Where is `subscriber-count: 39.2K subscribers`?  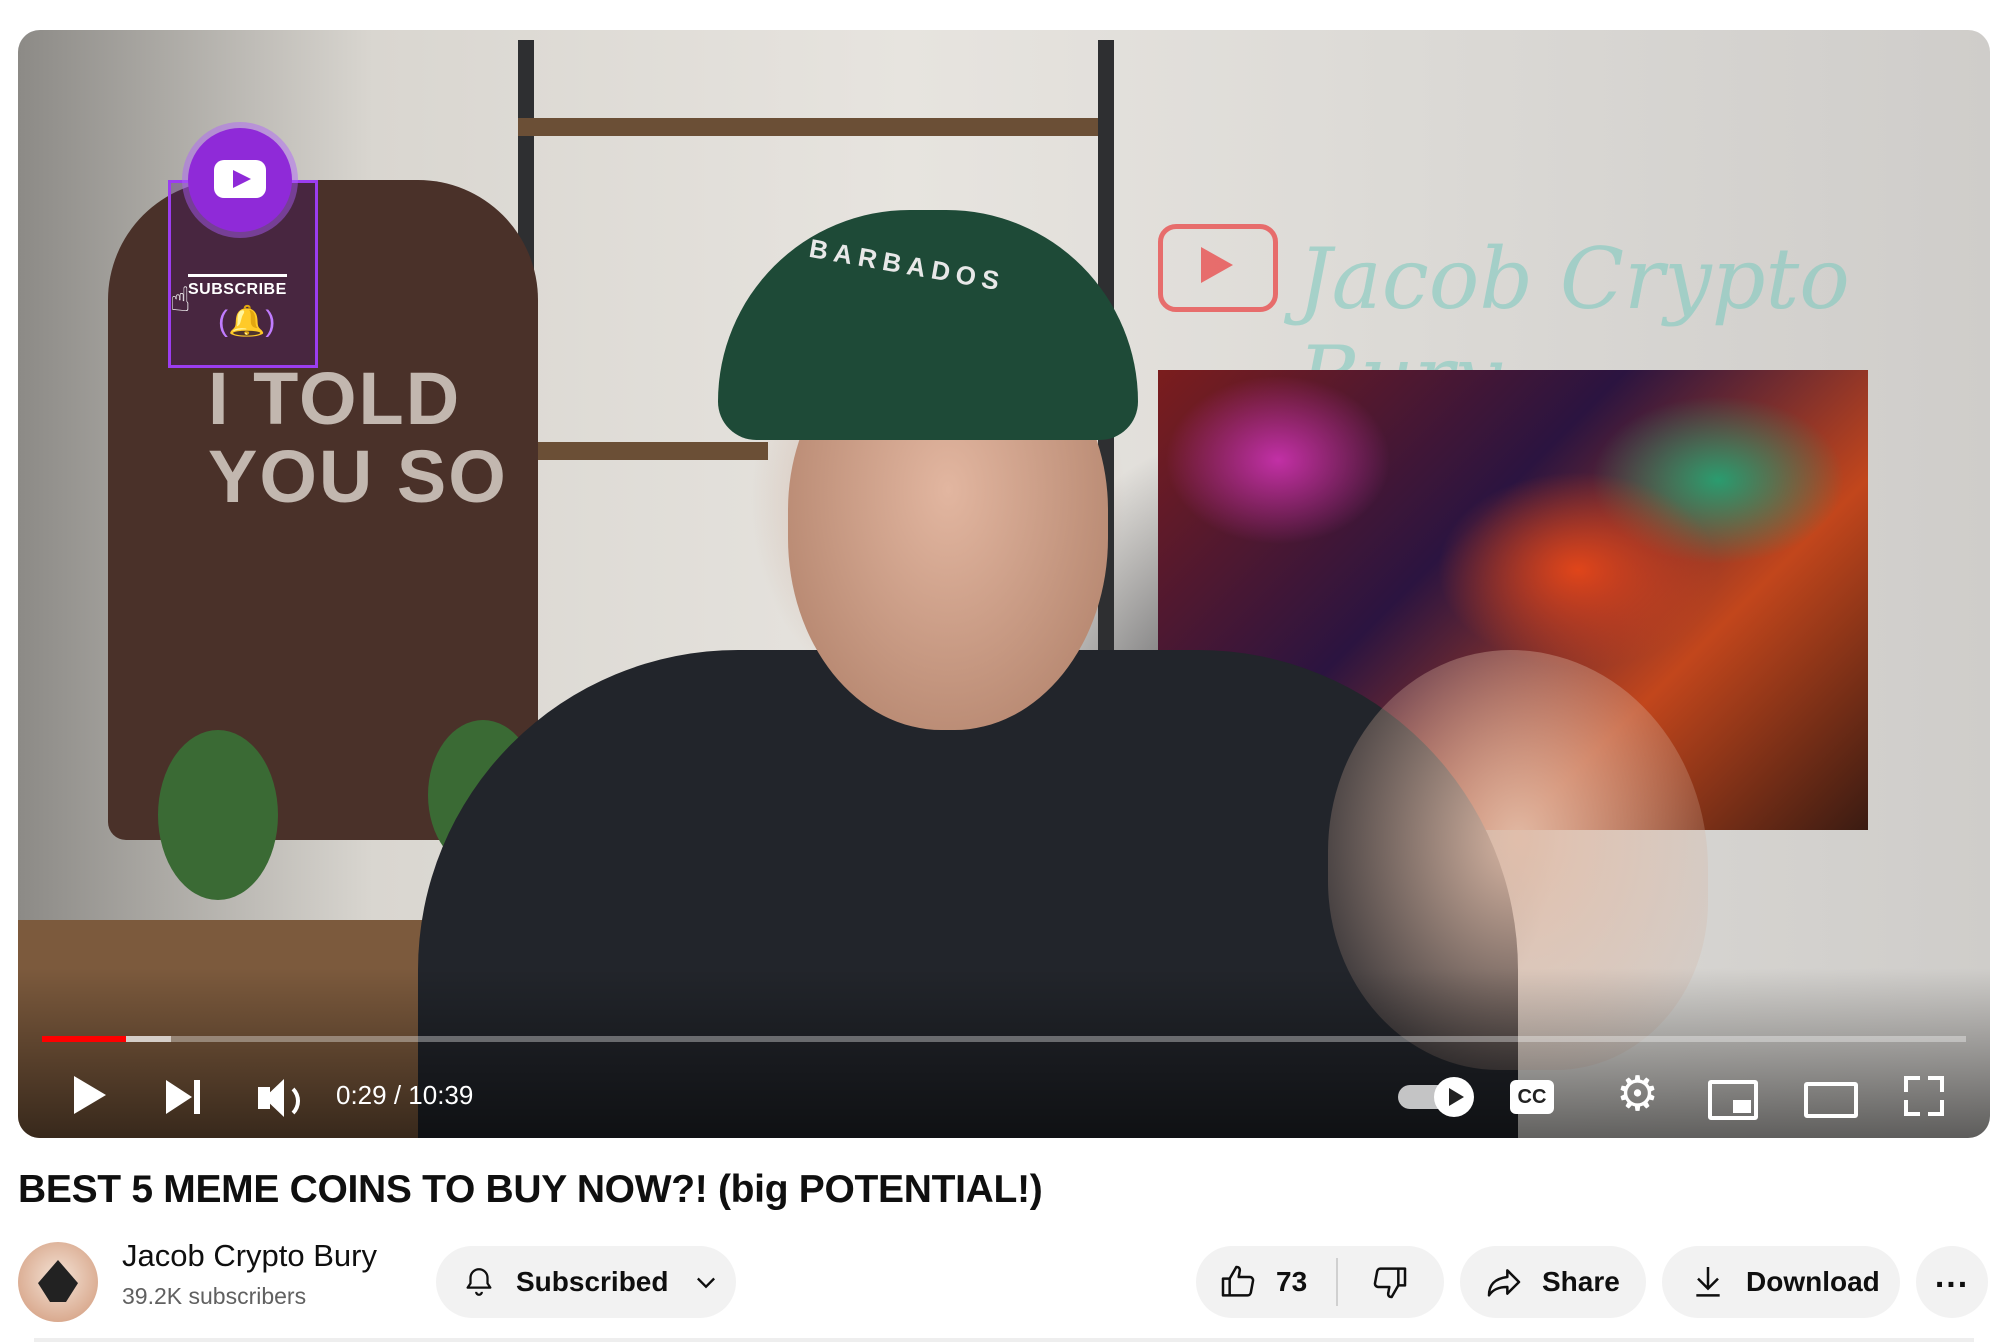
subscriber-count: 39.2K subscribers is located at coordinates (214, 1296).